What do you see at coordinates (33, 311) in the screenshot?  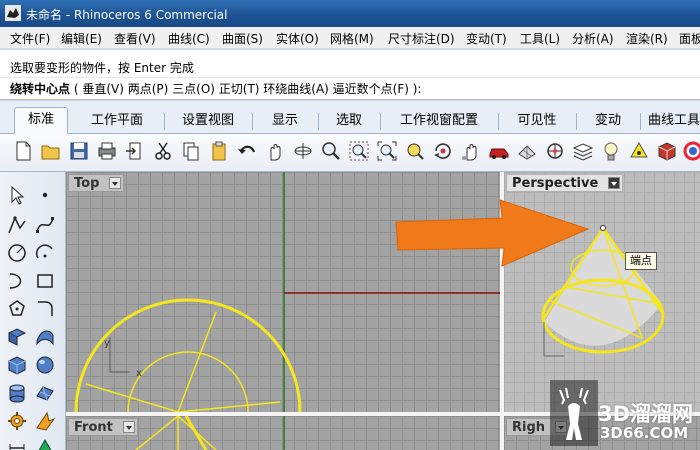 I see `main-toolbar` at bounding box center [33, 311].